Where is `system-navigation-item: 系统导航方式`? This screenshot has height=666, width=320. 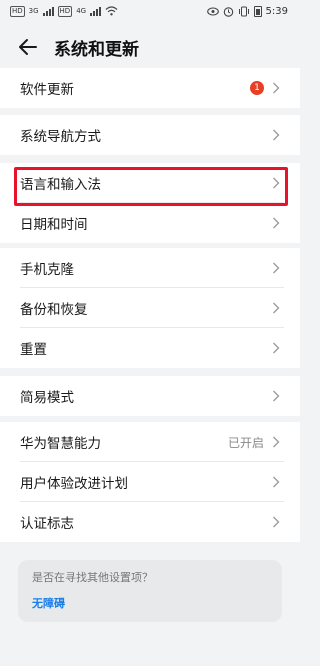
system-navigation-item: 系统导航方式 is located at coordinates (150, 135).